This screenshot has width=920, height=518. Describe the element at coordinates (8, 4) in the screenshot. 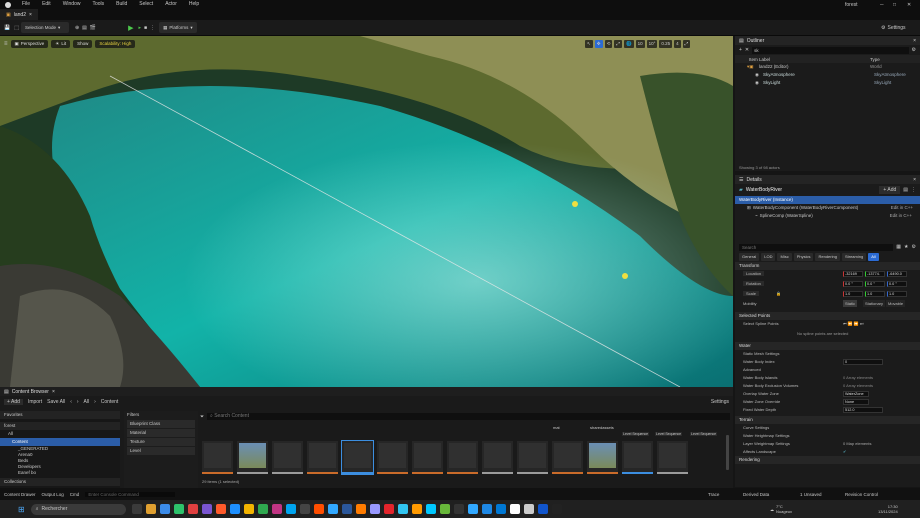

I see `unreal-logo-icon` at that location.